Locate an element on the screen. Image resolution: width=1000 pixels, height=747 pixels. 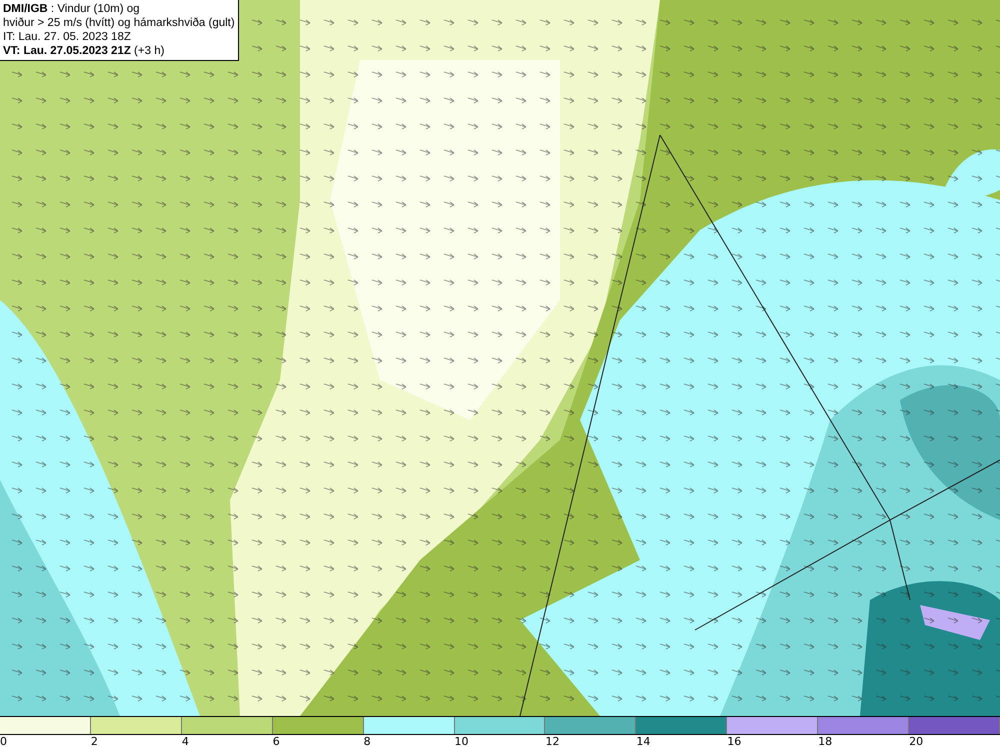
legend-label: 2 is located at coordinates (94, 741).